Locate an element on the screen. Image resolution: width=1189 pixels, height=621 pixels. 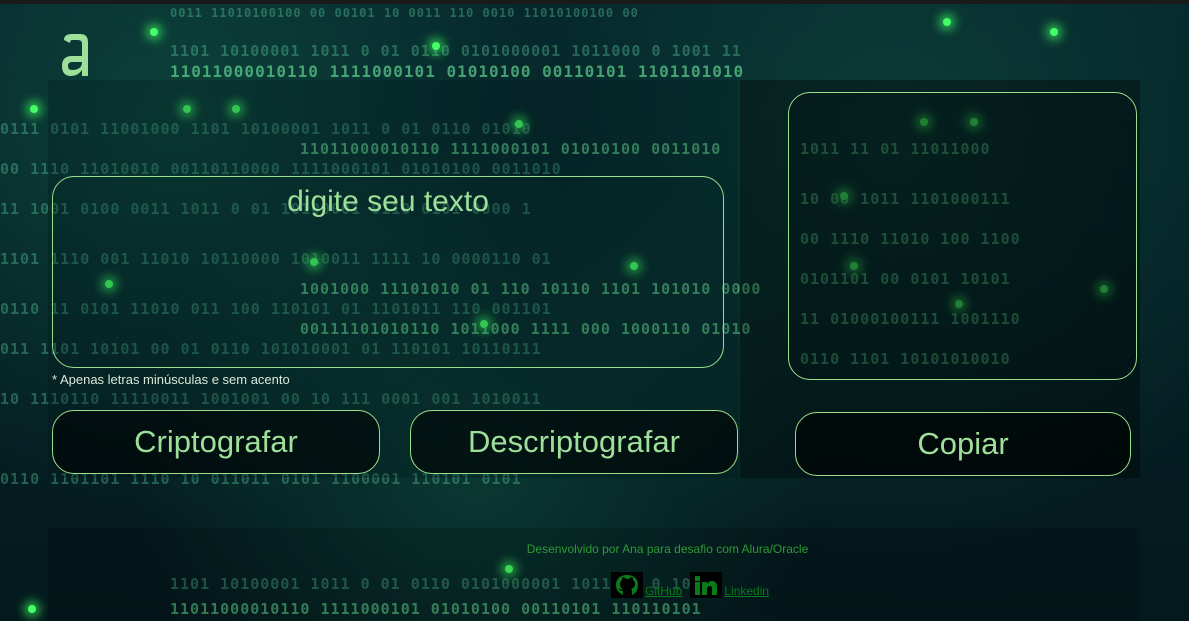
github-link-label: GitHub is located at coordinates (664, 591).